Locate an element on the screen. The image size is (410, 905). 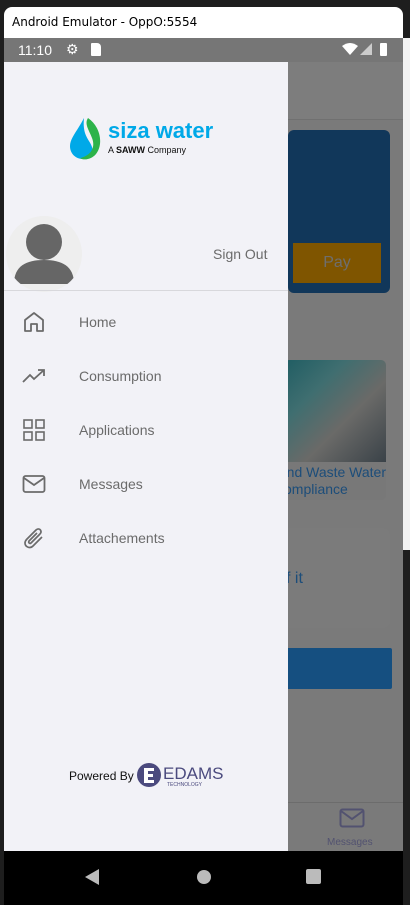
paperclip-icon is located at coordinates (33, 538).